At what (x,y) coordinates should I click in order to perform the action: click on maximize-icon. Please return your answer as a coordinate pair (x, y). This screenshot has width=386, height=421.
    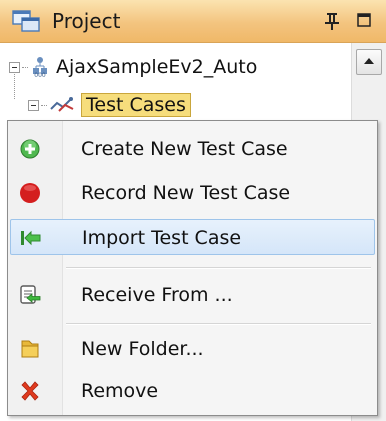
    Looking at the image, I should click on (364, 20).